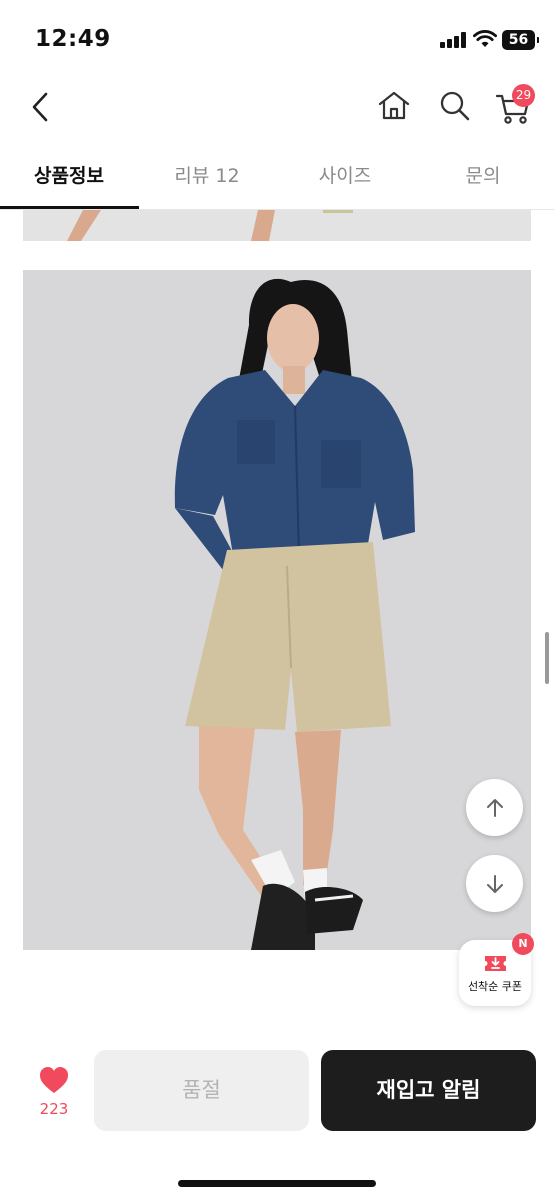 This screenshot has height=1200, width=554. Describe the element at coordinates (69, 207) in the screenshot. I see `active-tab-indicator` at that location.